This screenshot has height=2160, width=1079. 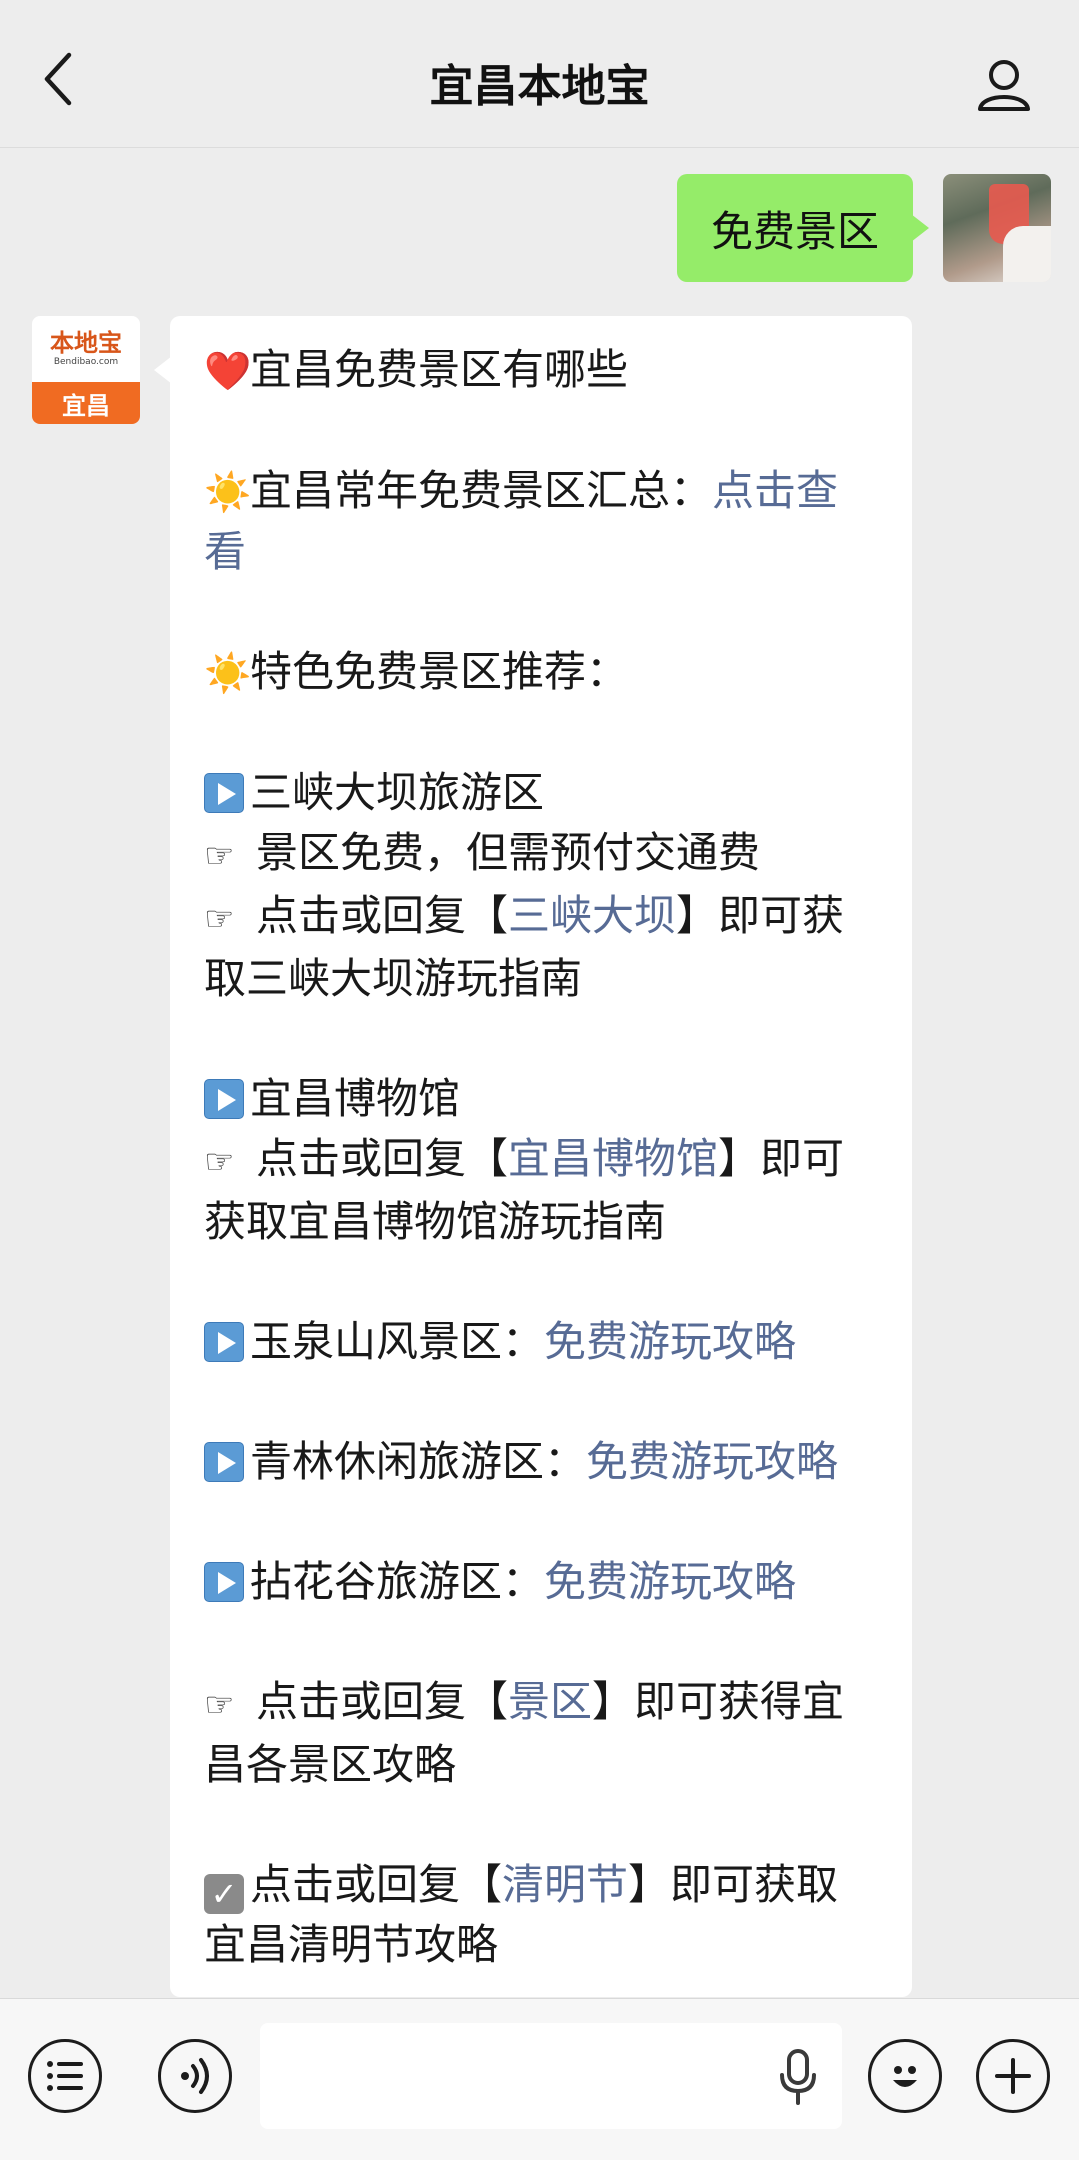 What do you see at coordinates (541, 1915) in the screenshot?
I see `message-paragraph: ✓ 点击或回复【清明节】即可获取宜昌清明节攻略` at bounding box center [541, 1915].